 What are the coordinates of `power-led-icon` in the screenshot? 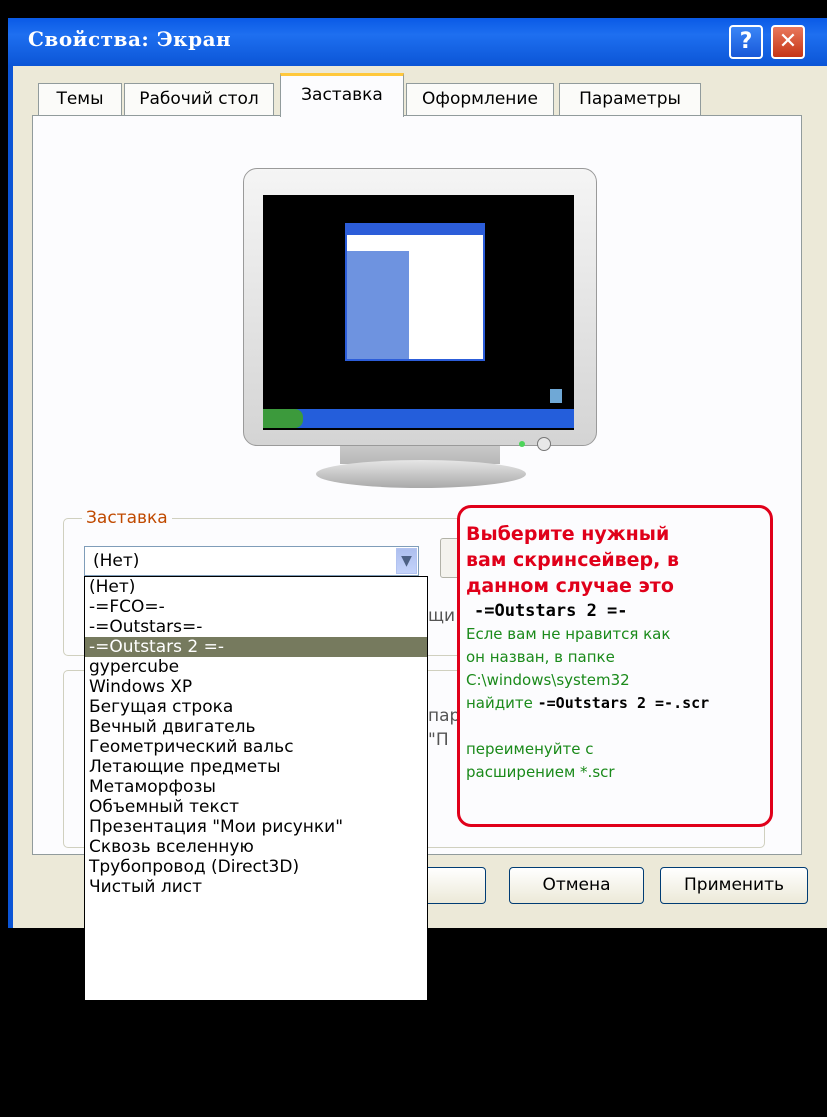 It's located at (522, 444).